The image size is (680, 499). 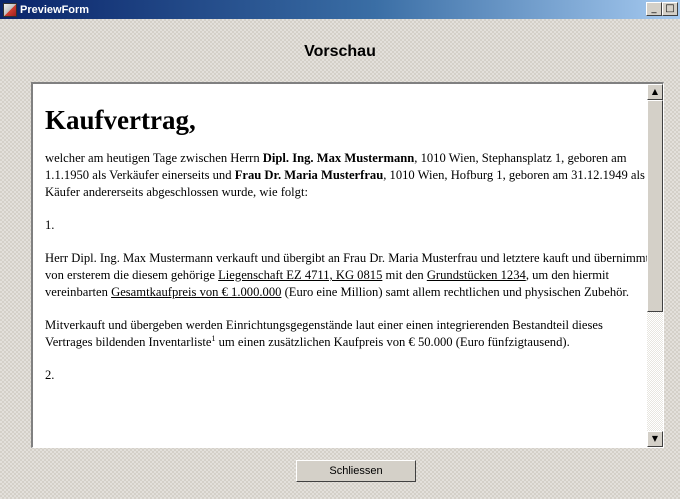 I want to click on vertical-scrollbar: ▲ ▼, so click(x=655, y=265).